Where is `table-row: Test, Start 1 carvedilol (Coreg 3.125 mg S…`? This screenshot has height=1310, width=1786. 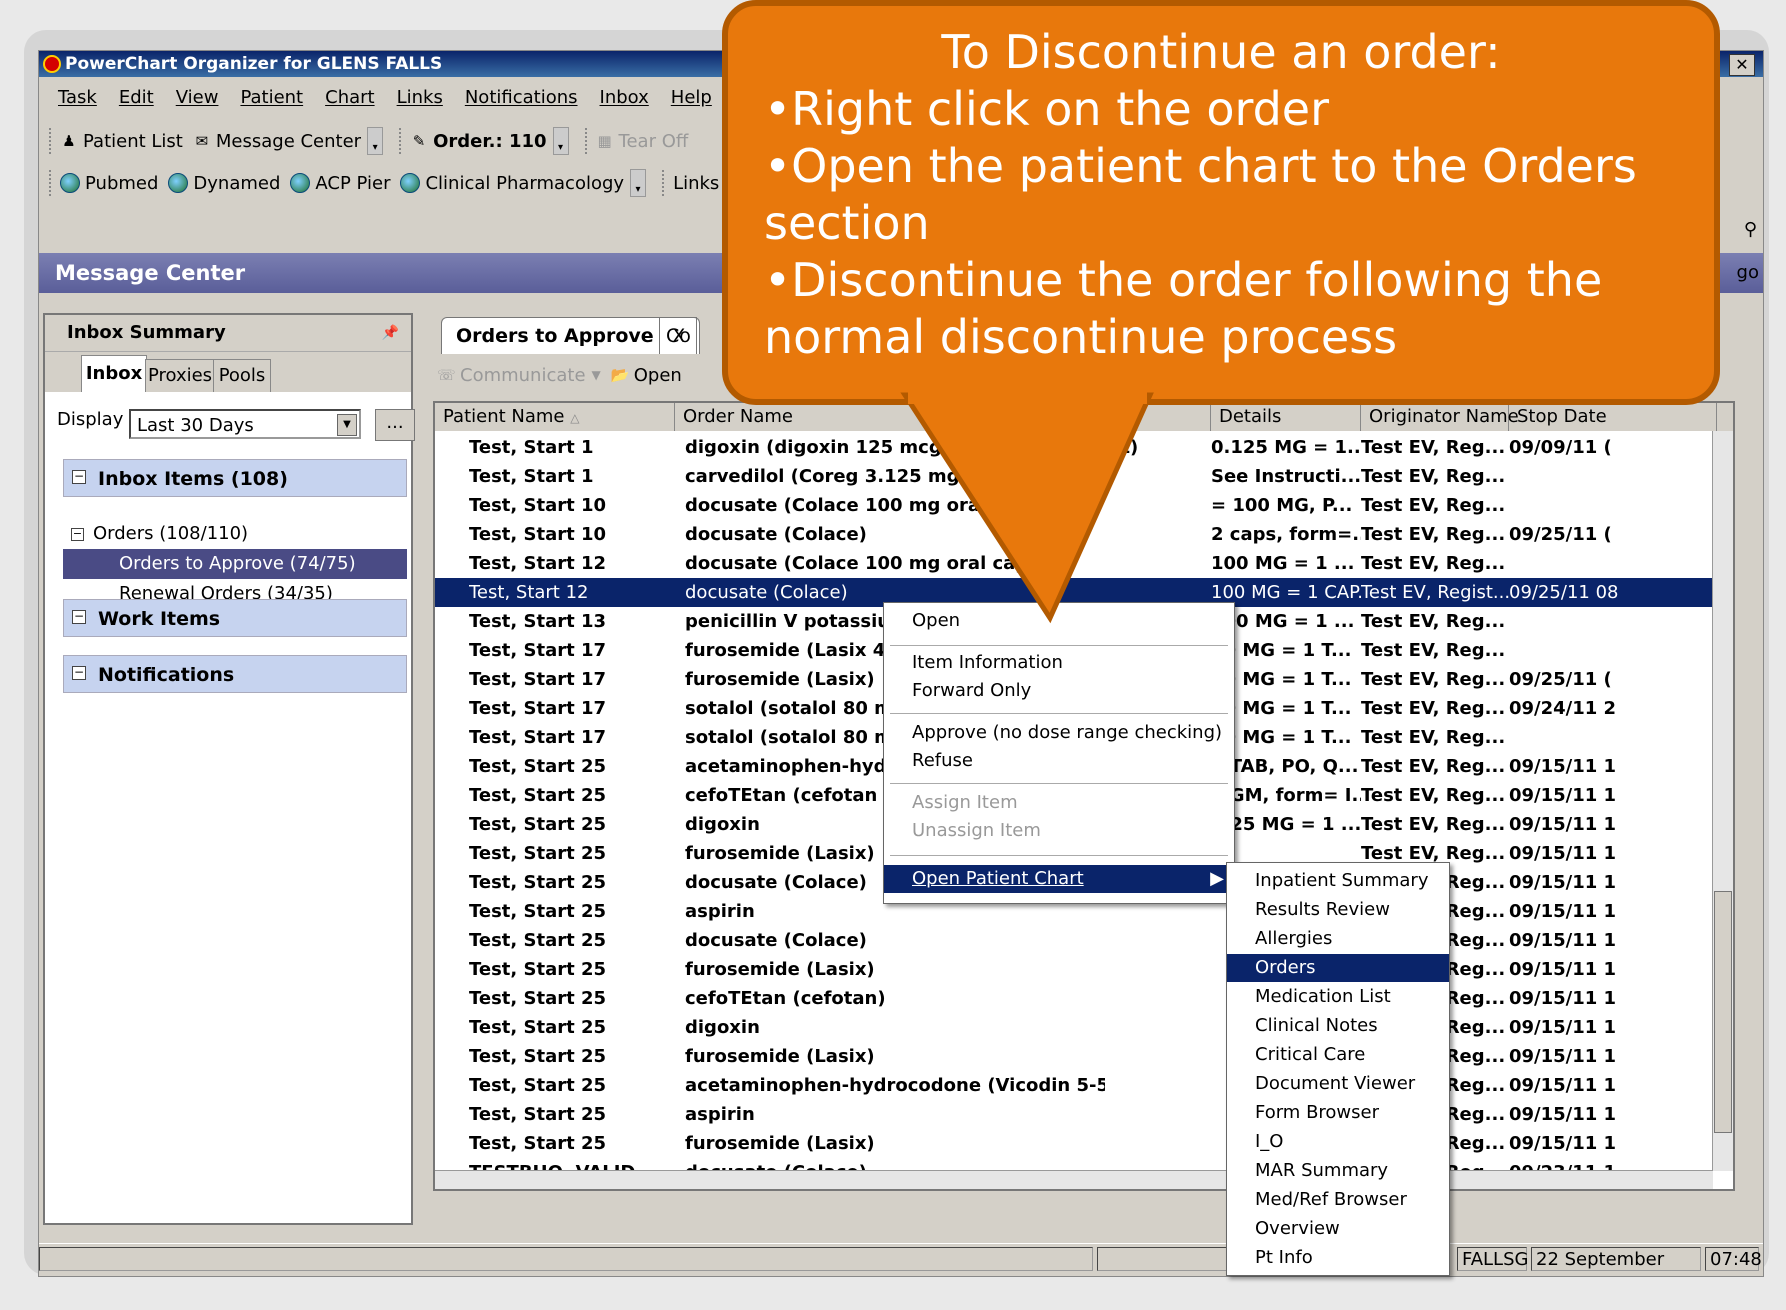 table-row: Test, Start 1 carvedilol (Coreg 3.125 mg S… is located at coordinates (1084, 476).